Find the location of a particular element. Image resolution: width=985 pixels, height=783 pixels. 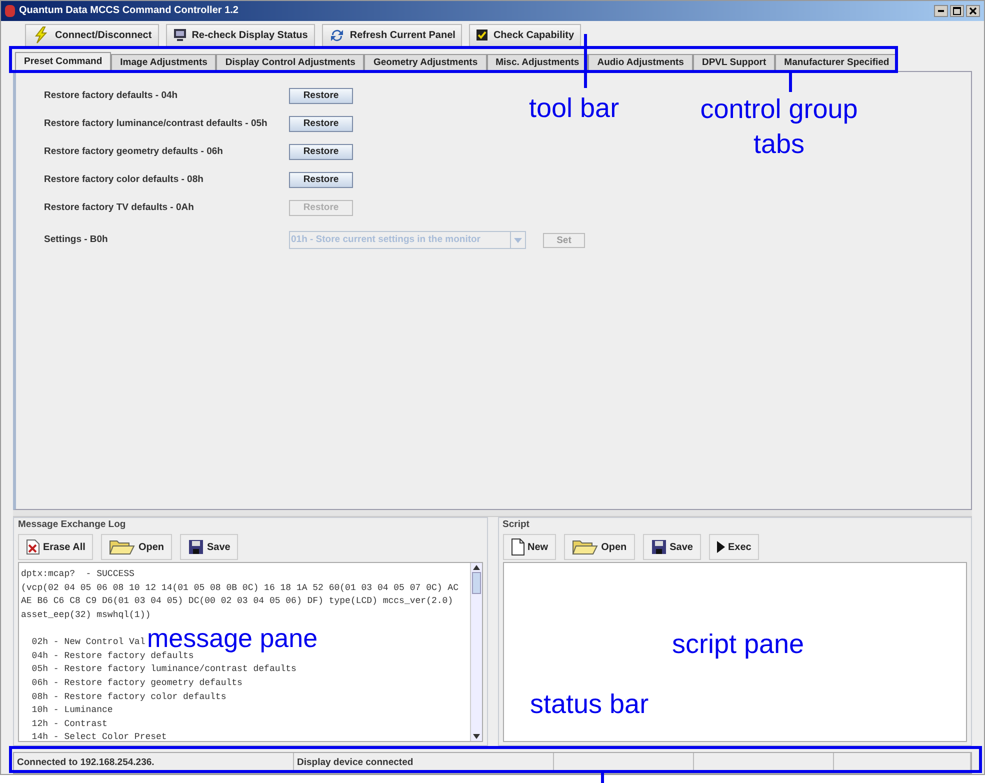

preset-label: Restore factory defaults - 04h is located at coordinates (111, 96).